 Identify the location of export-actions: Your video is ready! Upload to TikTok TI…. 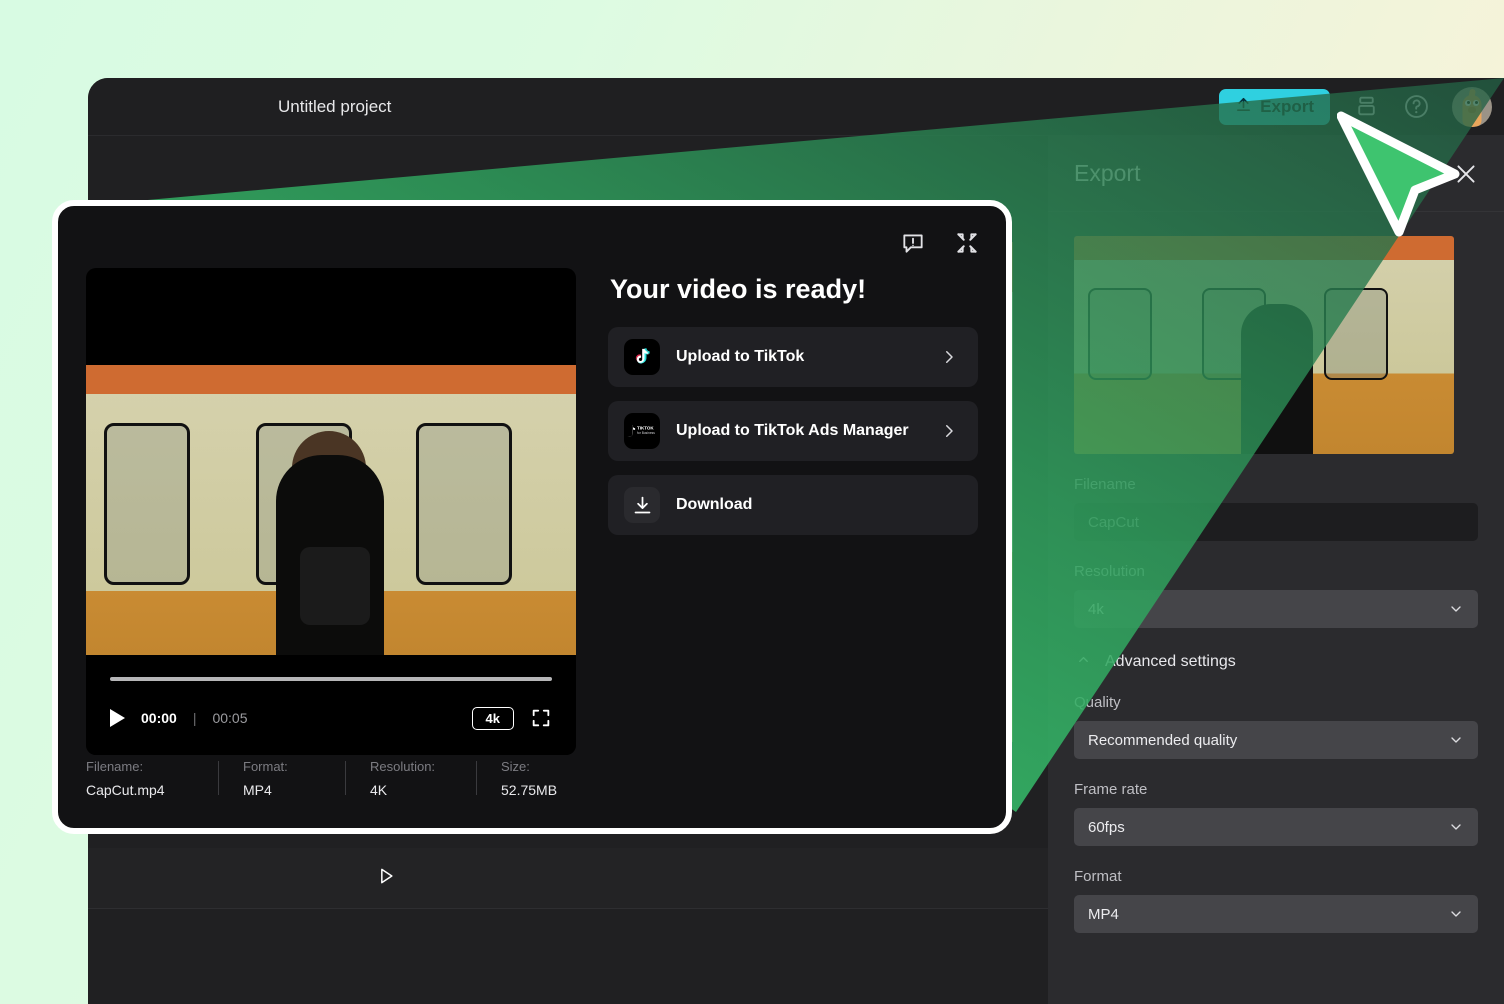
(793, 511).